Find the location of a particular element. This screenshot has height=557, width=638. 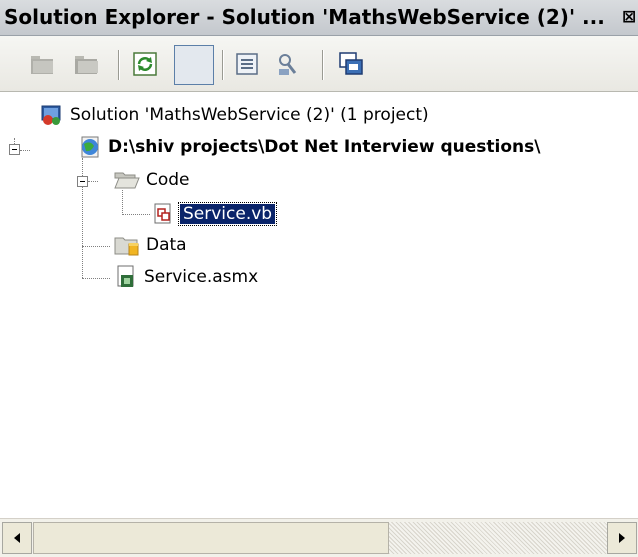

tree-item-data-folder: Data is located at coordinates (150, 245).